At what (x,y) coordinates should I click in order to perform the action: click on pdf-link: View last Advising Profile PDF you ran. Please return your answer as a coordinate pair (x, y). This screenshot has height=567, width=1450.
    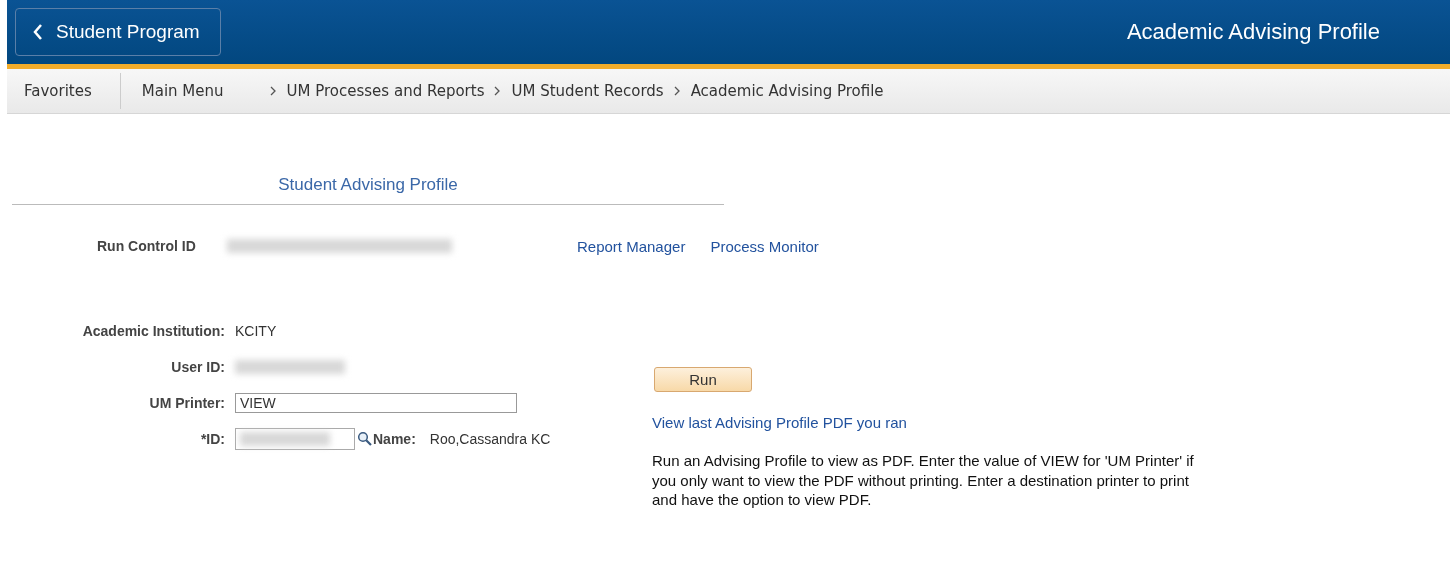
    Looking at the image, I should click on (927, 422).